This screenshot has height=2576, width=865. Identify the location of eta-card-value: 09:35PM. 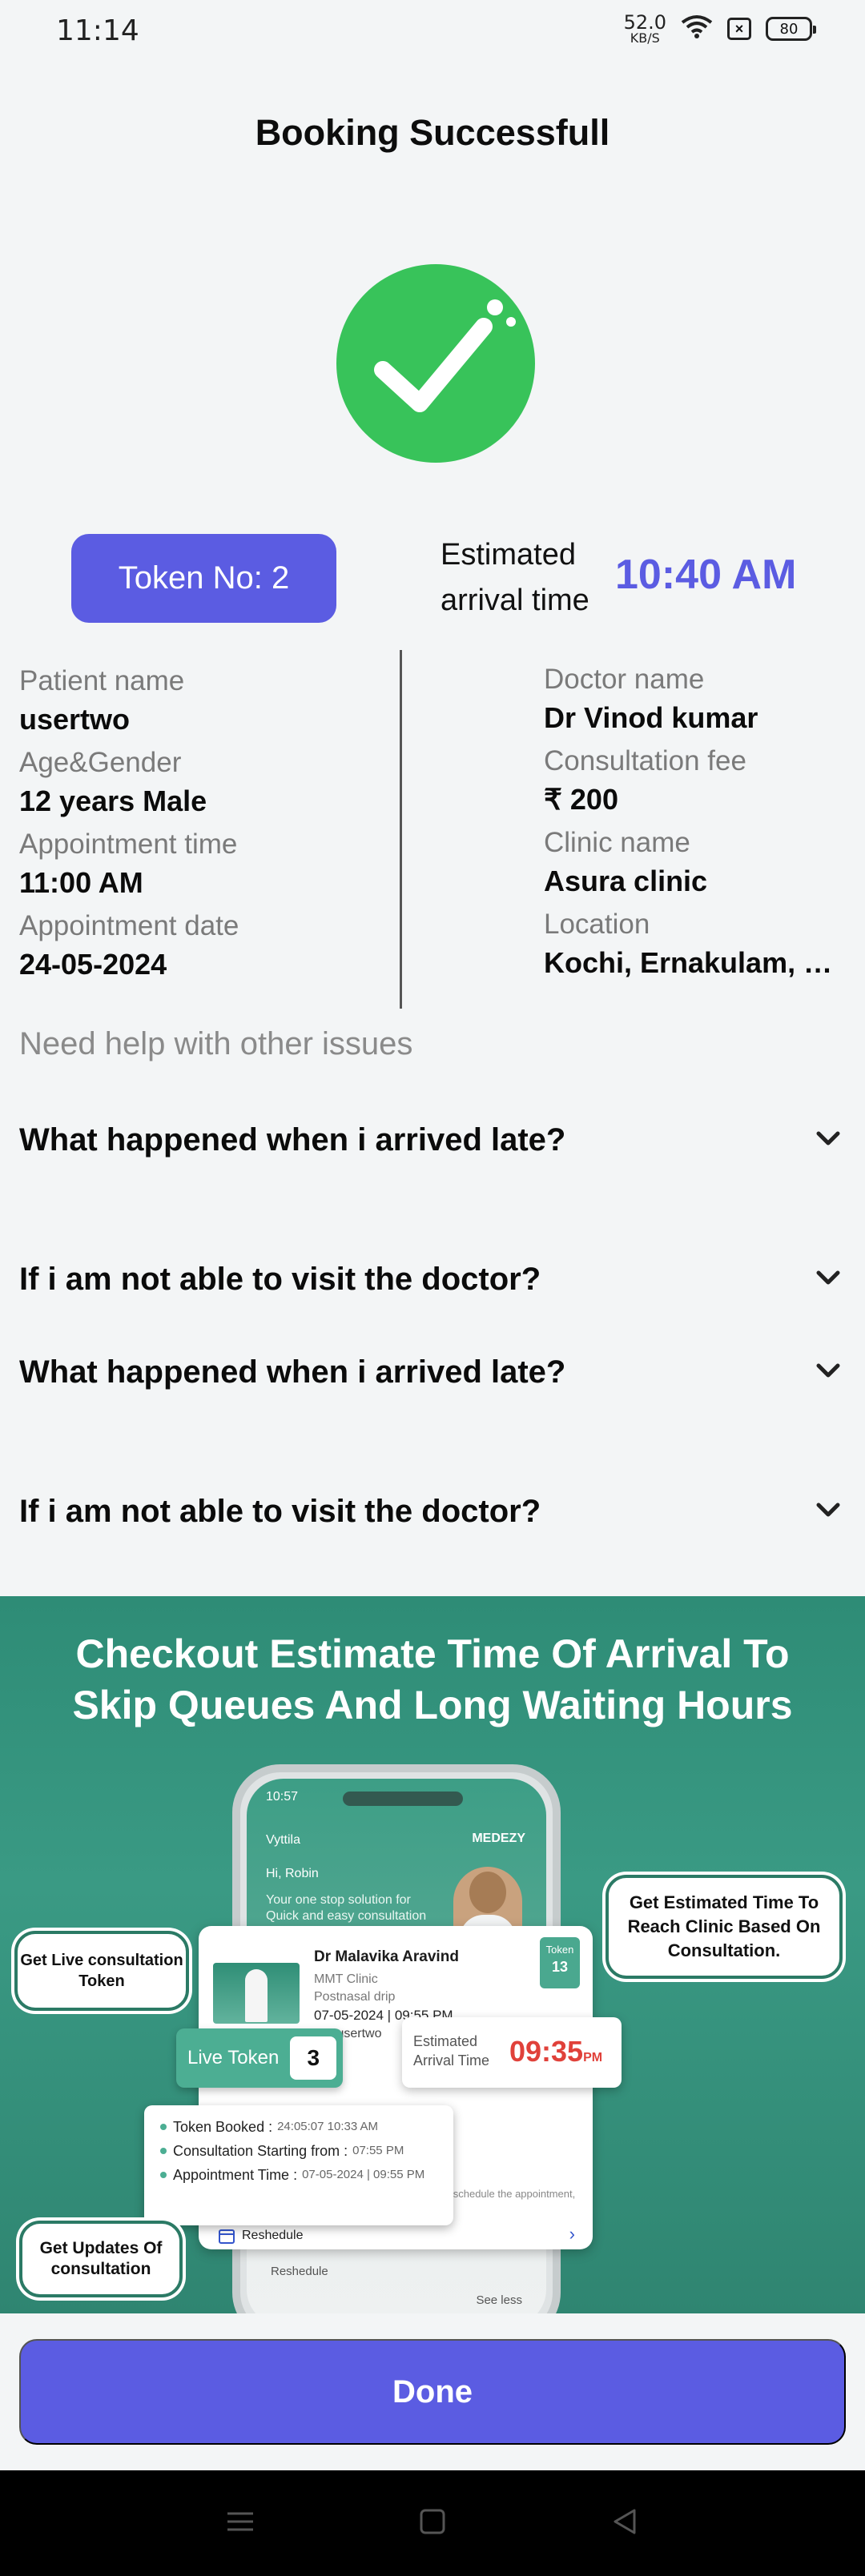
(555, 2051).